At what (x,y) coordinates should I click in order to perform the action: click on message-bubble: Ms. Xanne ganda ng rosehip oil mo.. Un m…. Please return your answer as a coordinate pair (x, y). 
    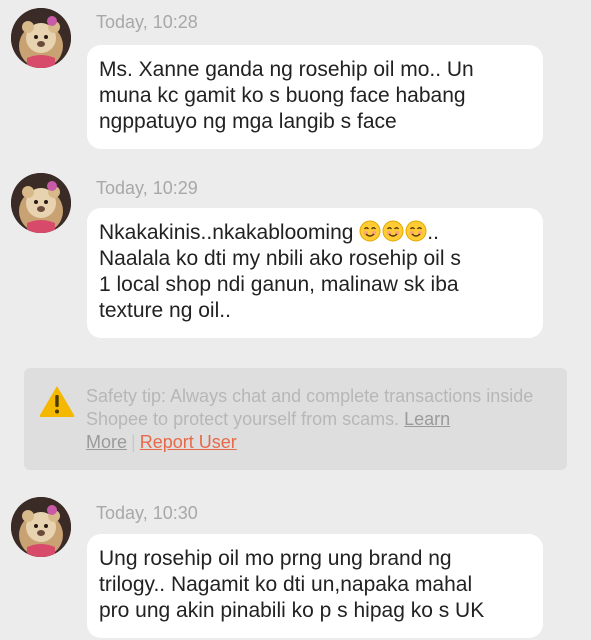
    Looking at the image, I should click on (315, 97).